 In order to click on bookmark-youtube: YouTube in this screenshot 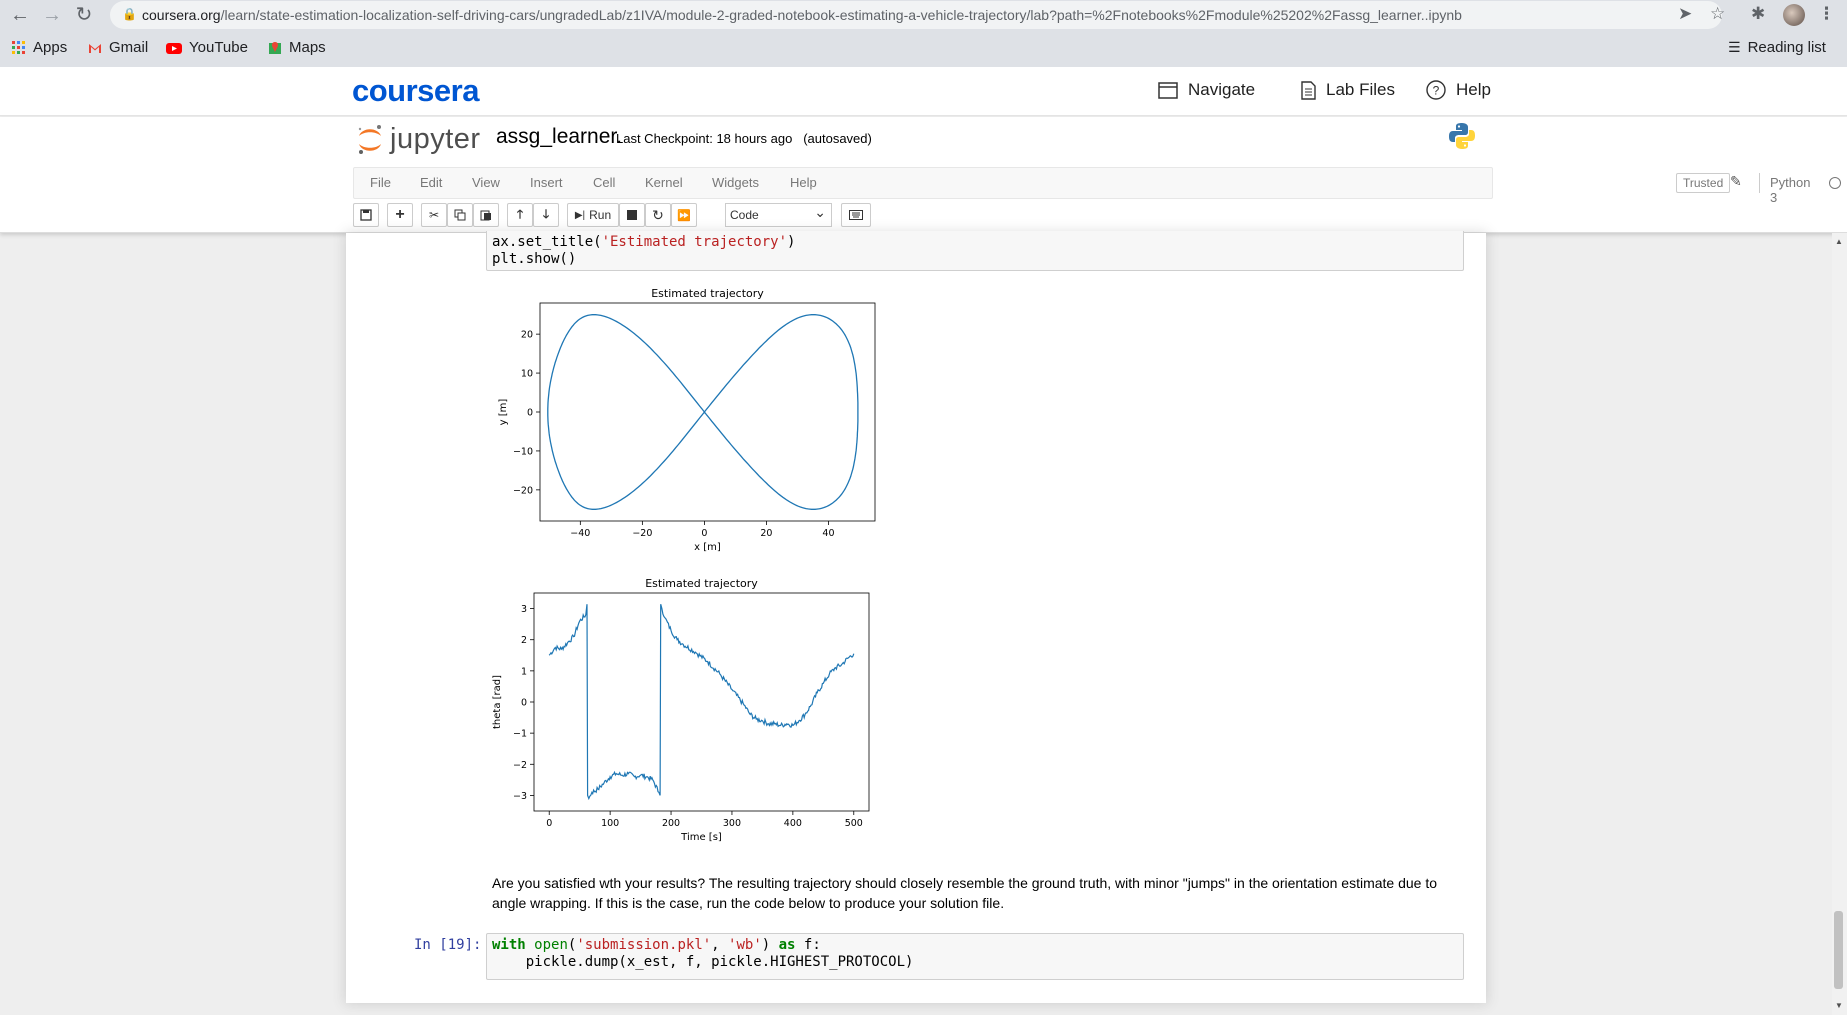, I will do `click(207, 47)`.